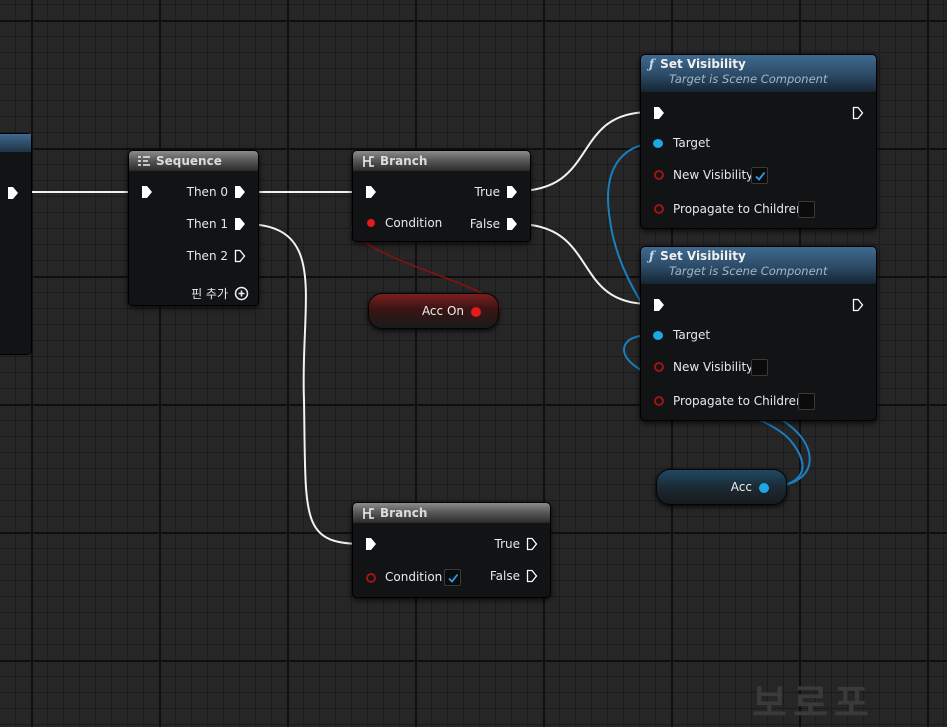 The width and height of the screenshot is (947, 727). What do you see at coordinates (209, 293) in the screenshot?
I see `add-pin-label: 핀 추가` at bounding box center [209, 293].